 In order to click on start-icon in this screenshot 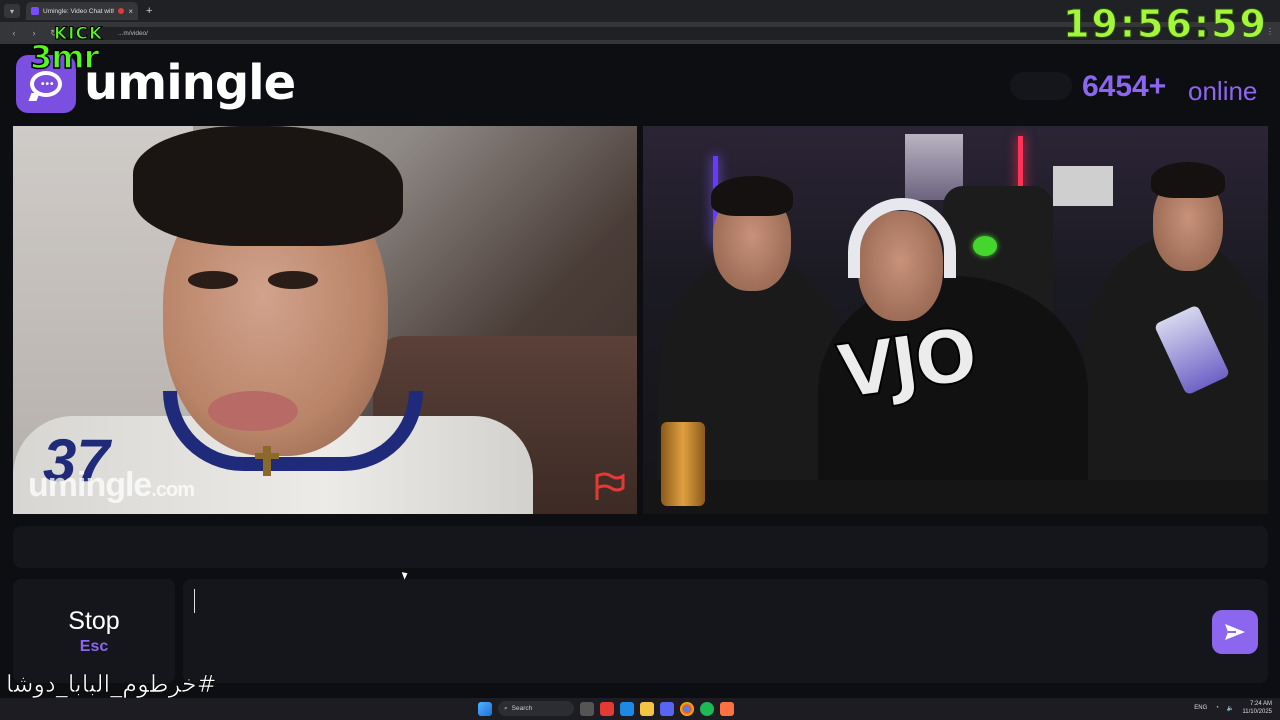, I will do `click(485, 708)`.